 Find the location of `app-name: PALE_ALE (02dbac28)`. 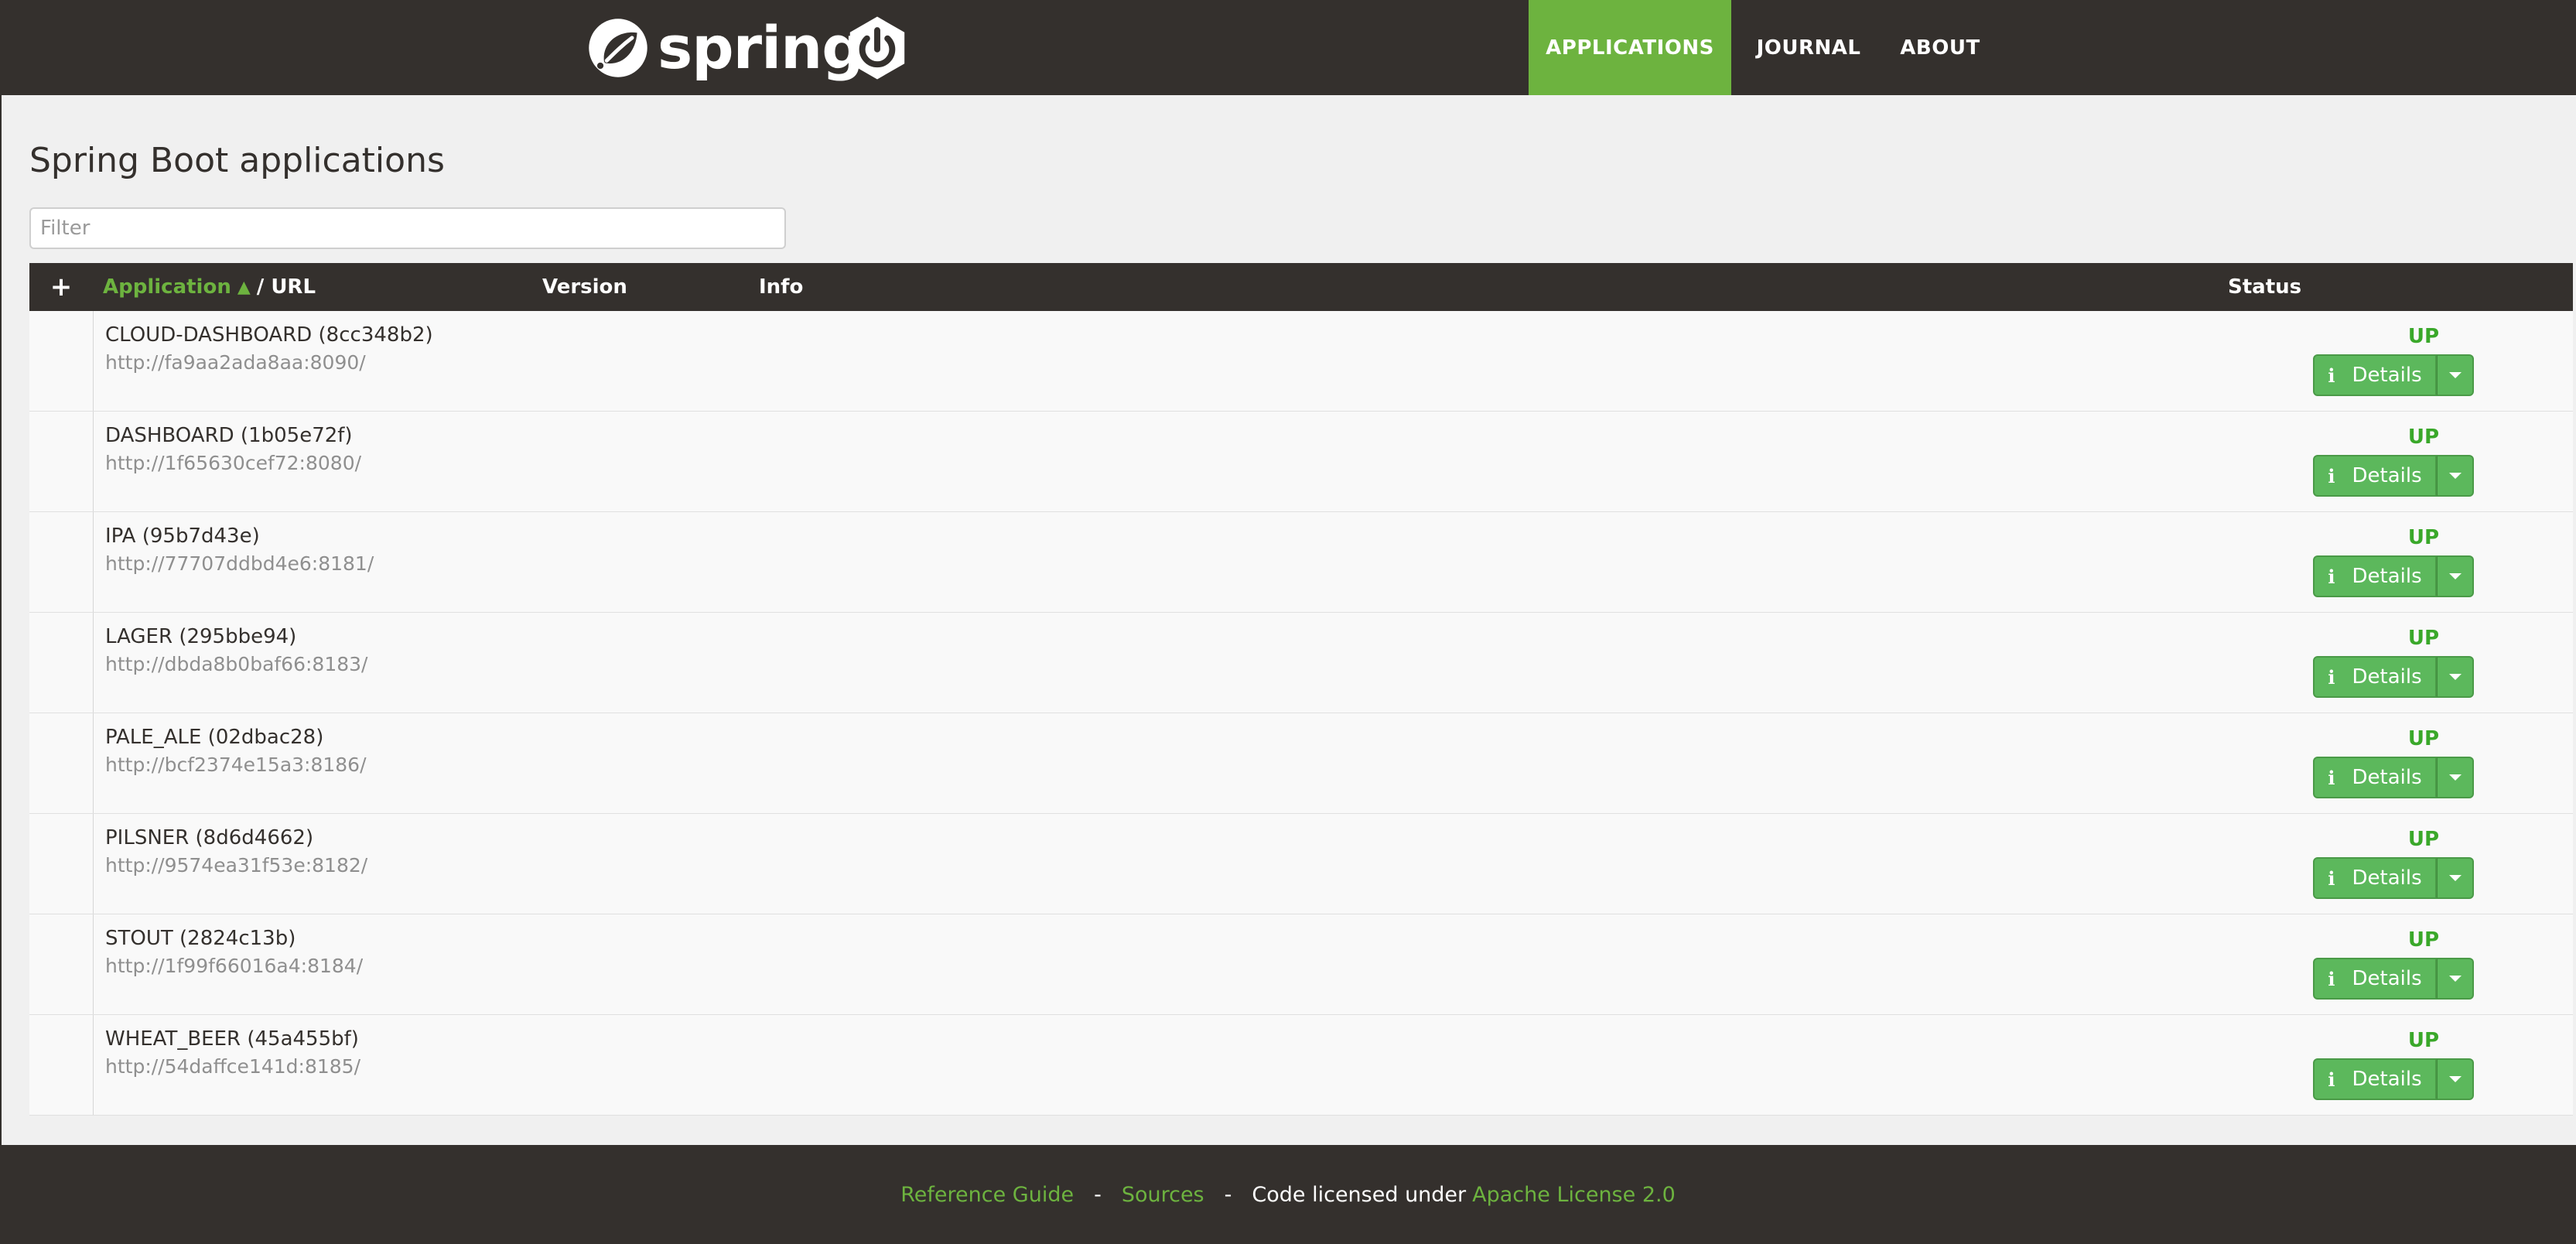

app-name: PALE_ALE (02dbac28) is located at coordinates (215, 737).